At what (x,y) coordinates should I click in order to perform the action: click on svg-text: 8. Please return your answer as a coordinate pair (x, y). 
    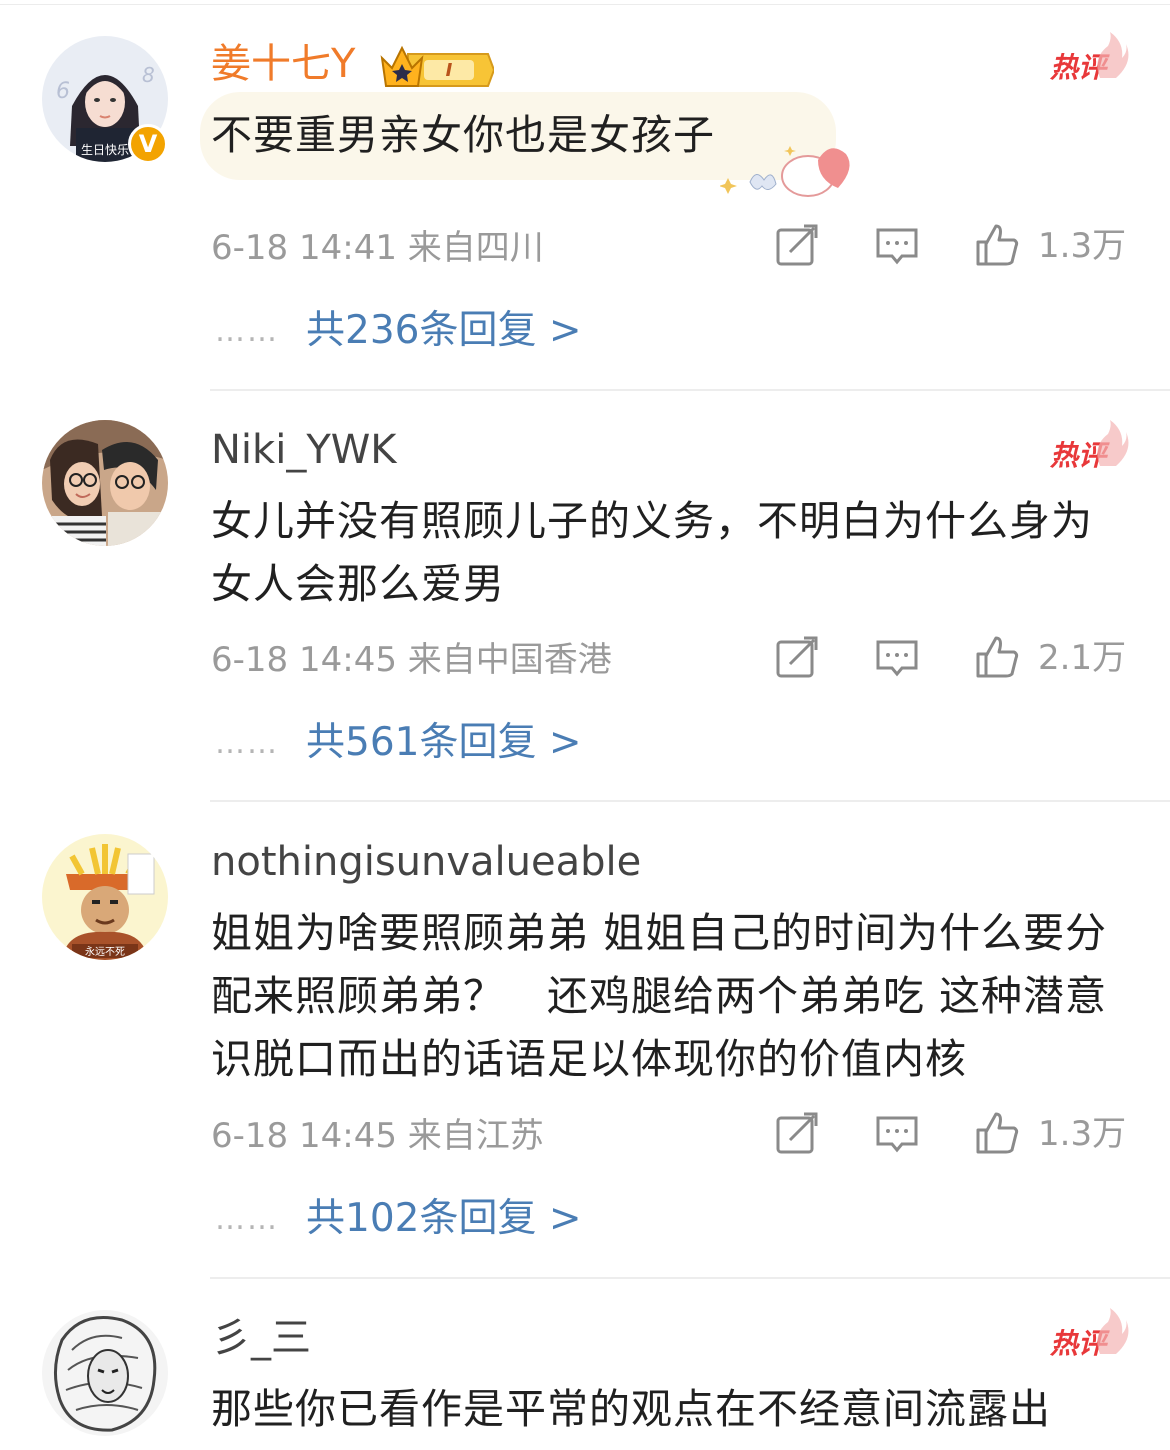
    Looking at the image, I should click on (148, 75).